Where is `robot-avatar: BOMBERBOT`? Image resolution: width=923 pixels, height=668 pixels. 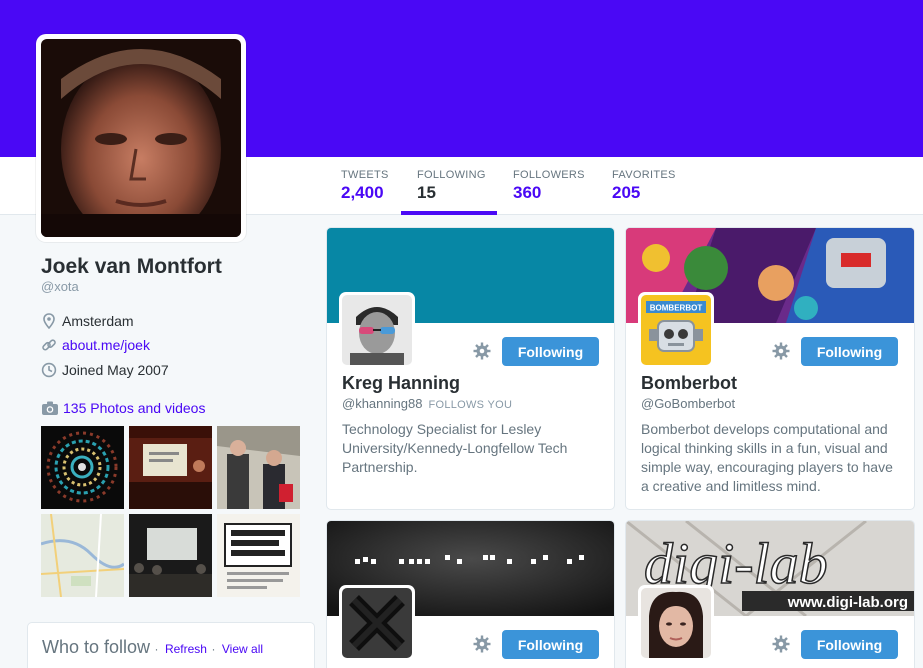 robot-avatar: BOMBERBOT is located at coordinates (676, 330).